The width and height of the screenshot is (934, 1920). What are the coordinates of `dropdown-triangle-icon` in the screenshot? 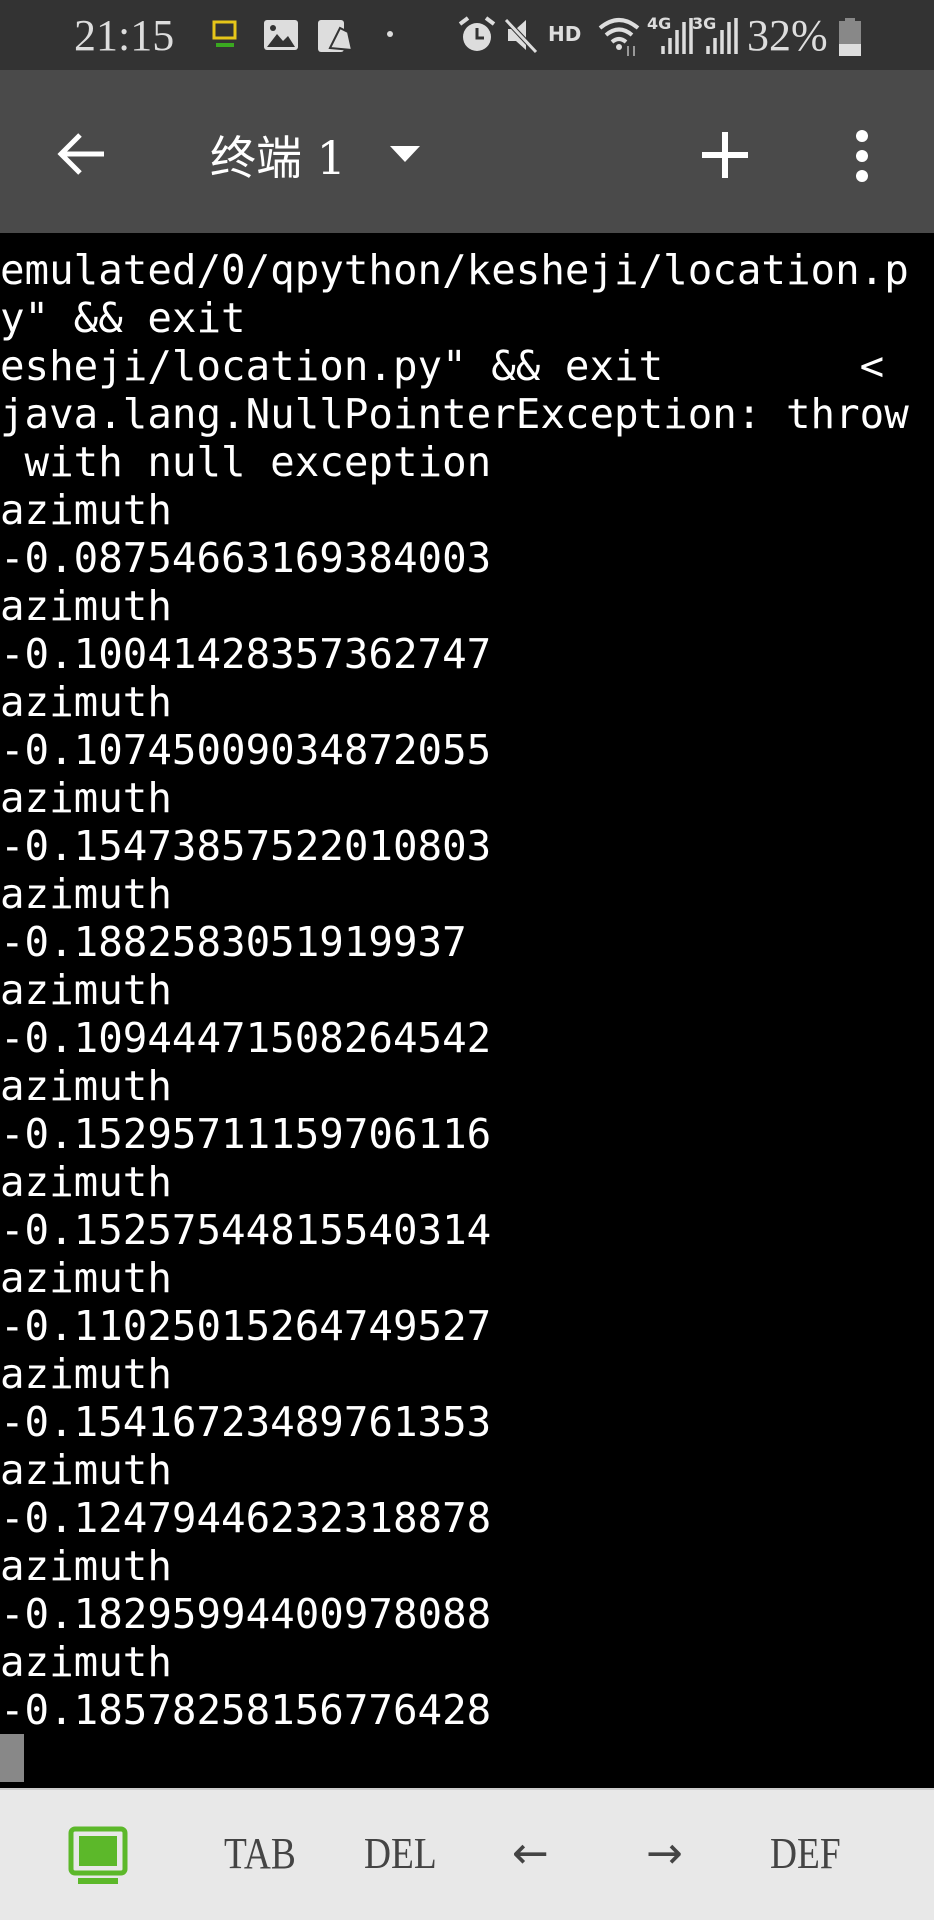 It's located at (404, 154).